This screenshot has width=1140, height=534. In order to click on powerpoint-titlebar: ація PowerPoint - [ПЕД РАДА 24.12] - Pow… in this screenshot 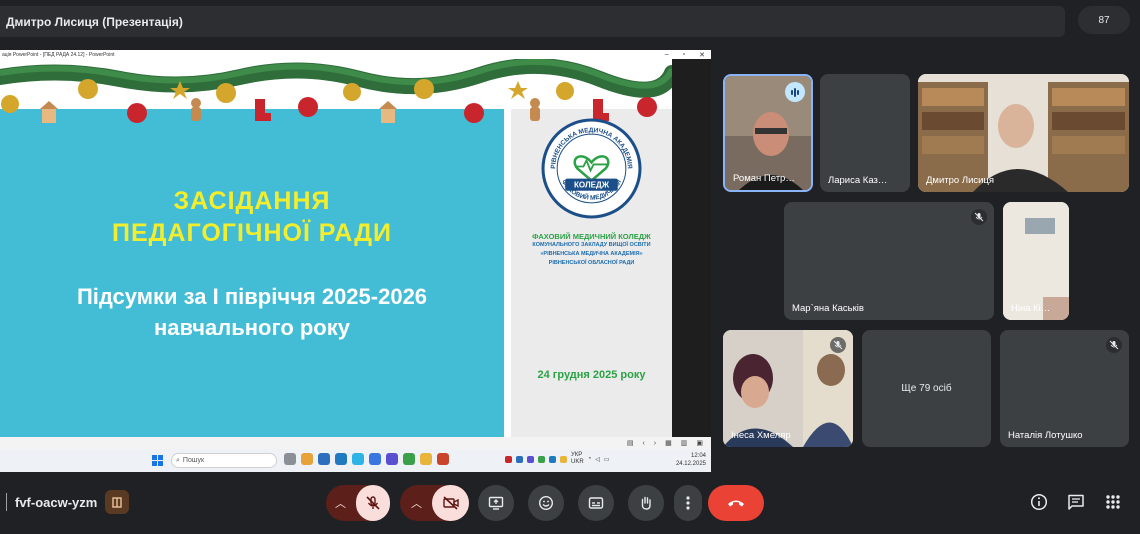, I will do `click(355, 54)`.